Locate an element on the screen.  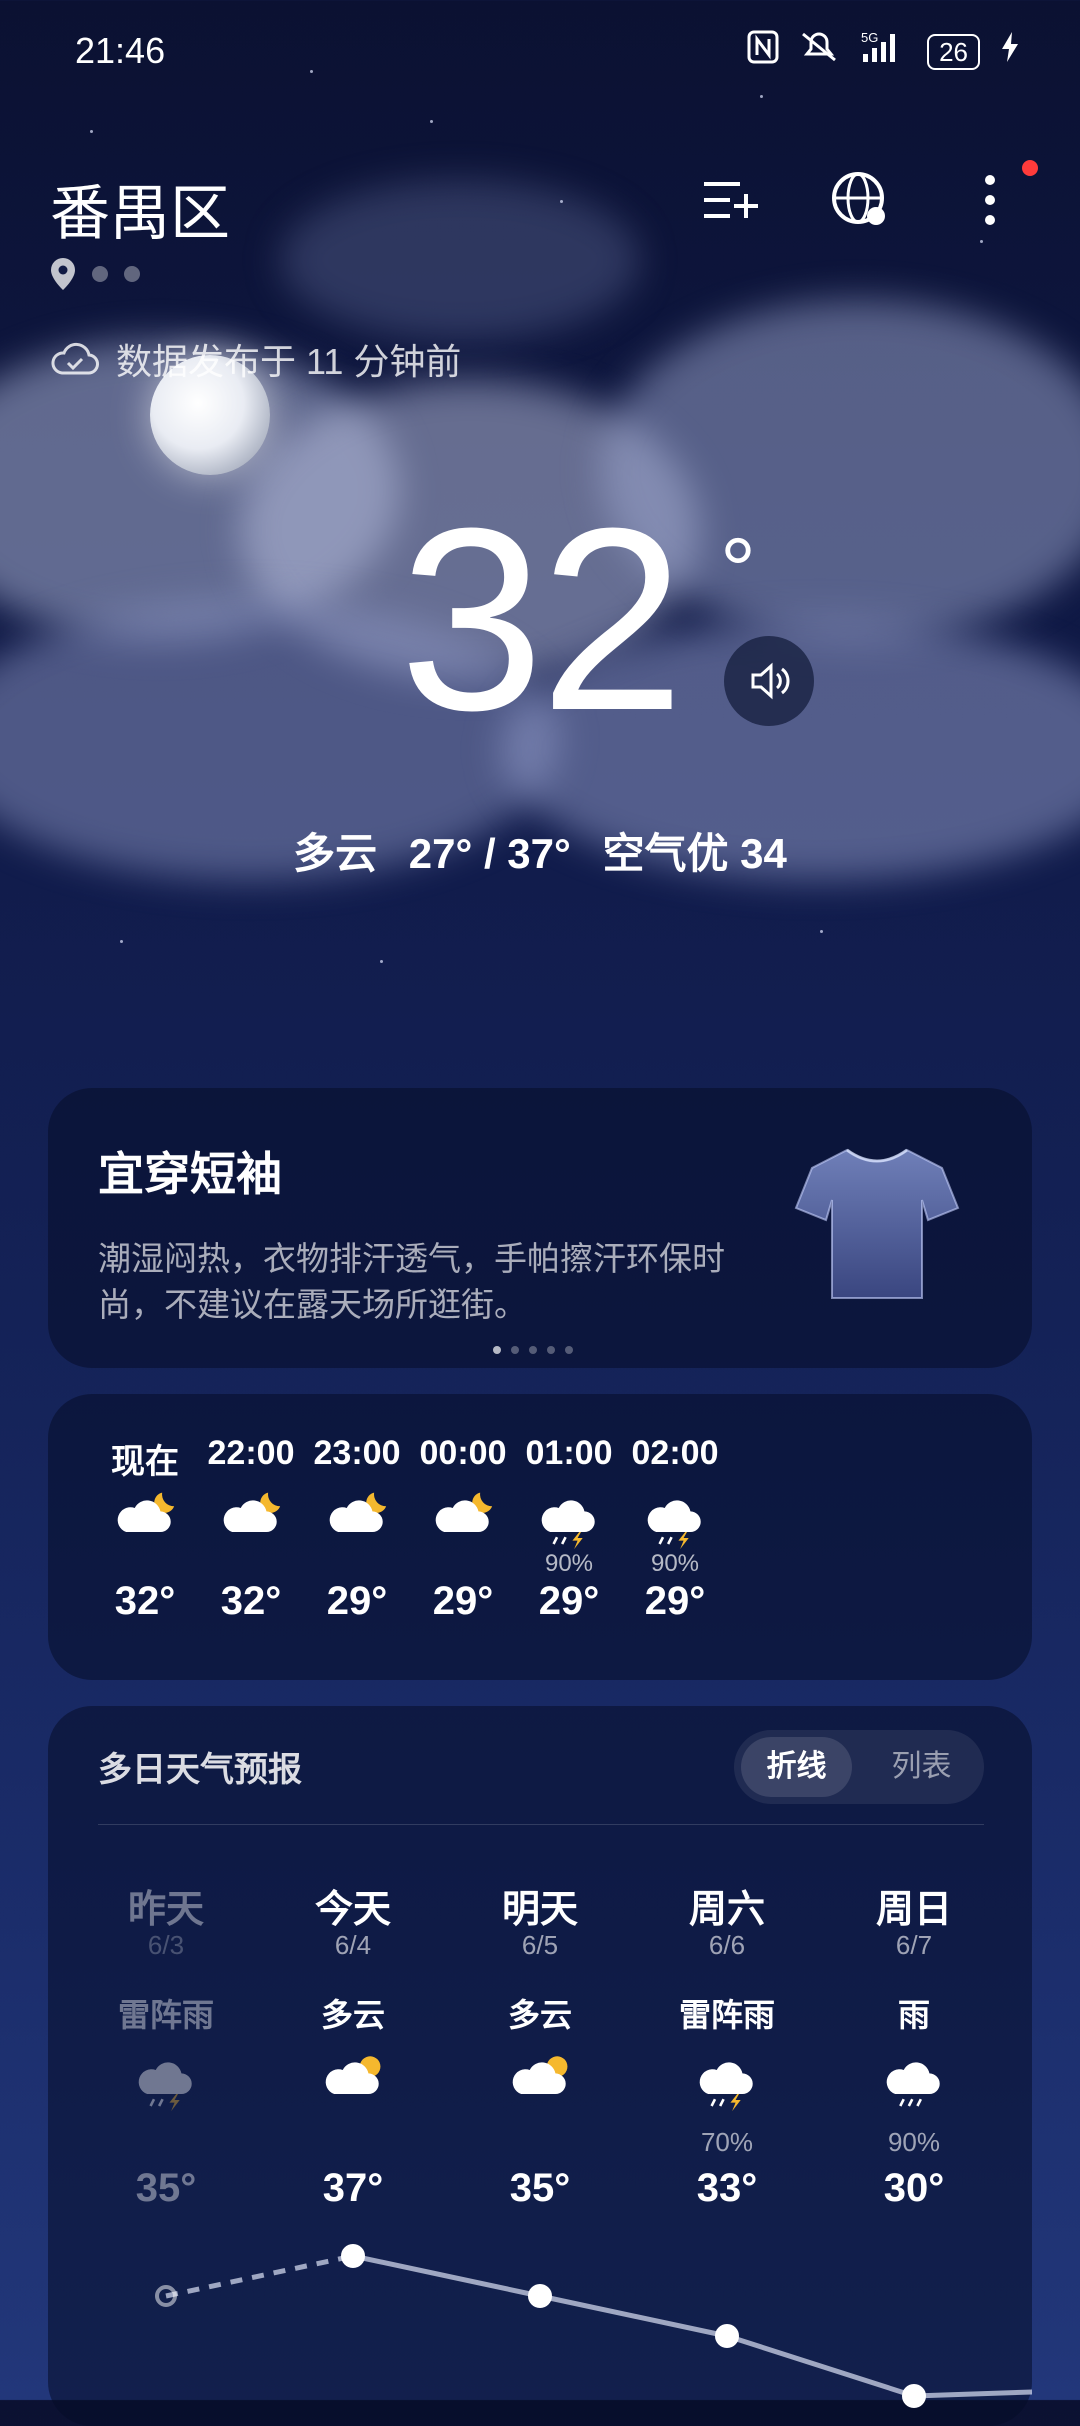
day-high-temp: 33° is located at coordinates (727, 2188).